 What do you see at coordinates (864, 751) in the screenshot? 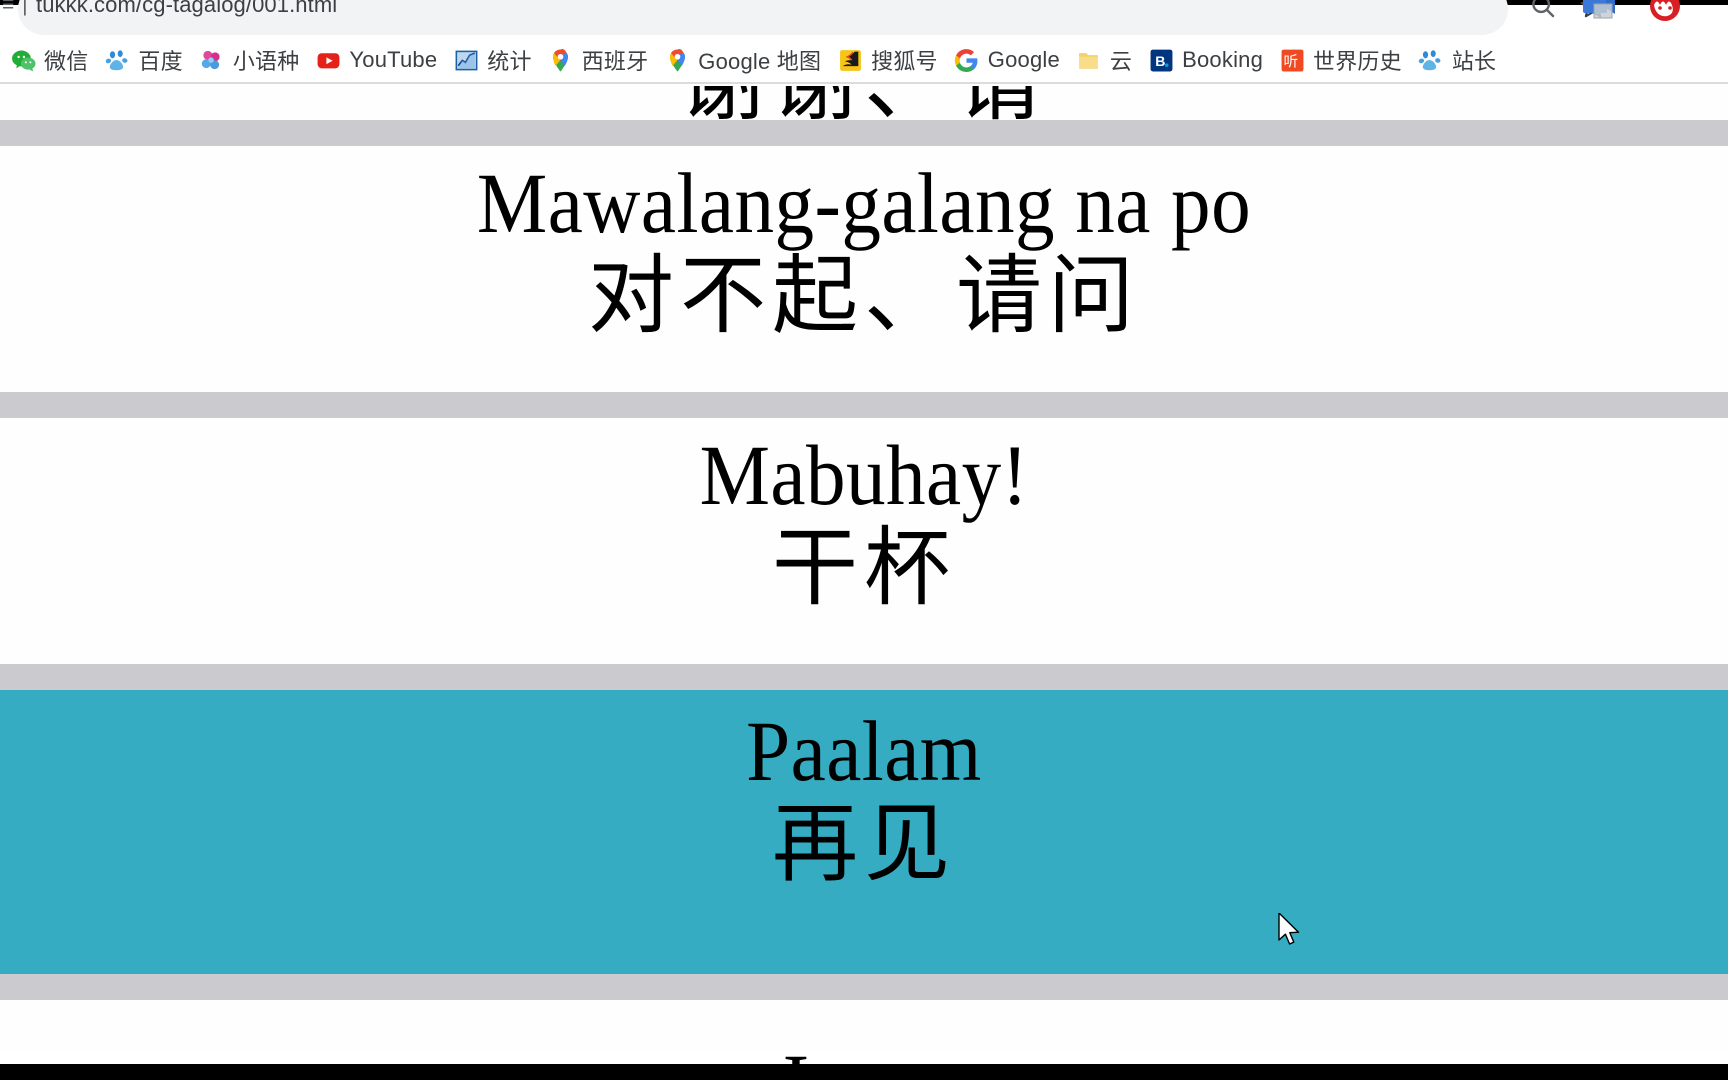
I see `phrase-foreign: Paalam` at bounding box center [864, 751].